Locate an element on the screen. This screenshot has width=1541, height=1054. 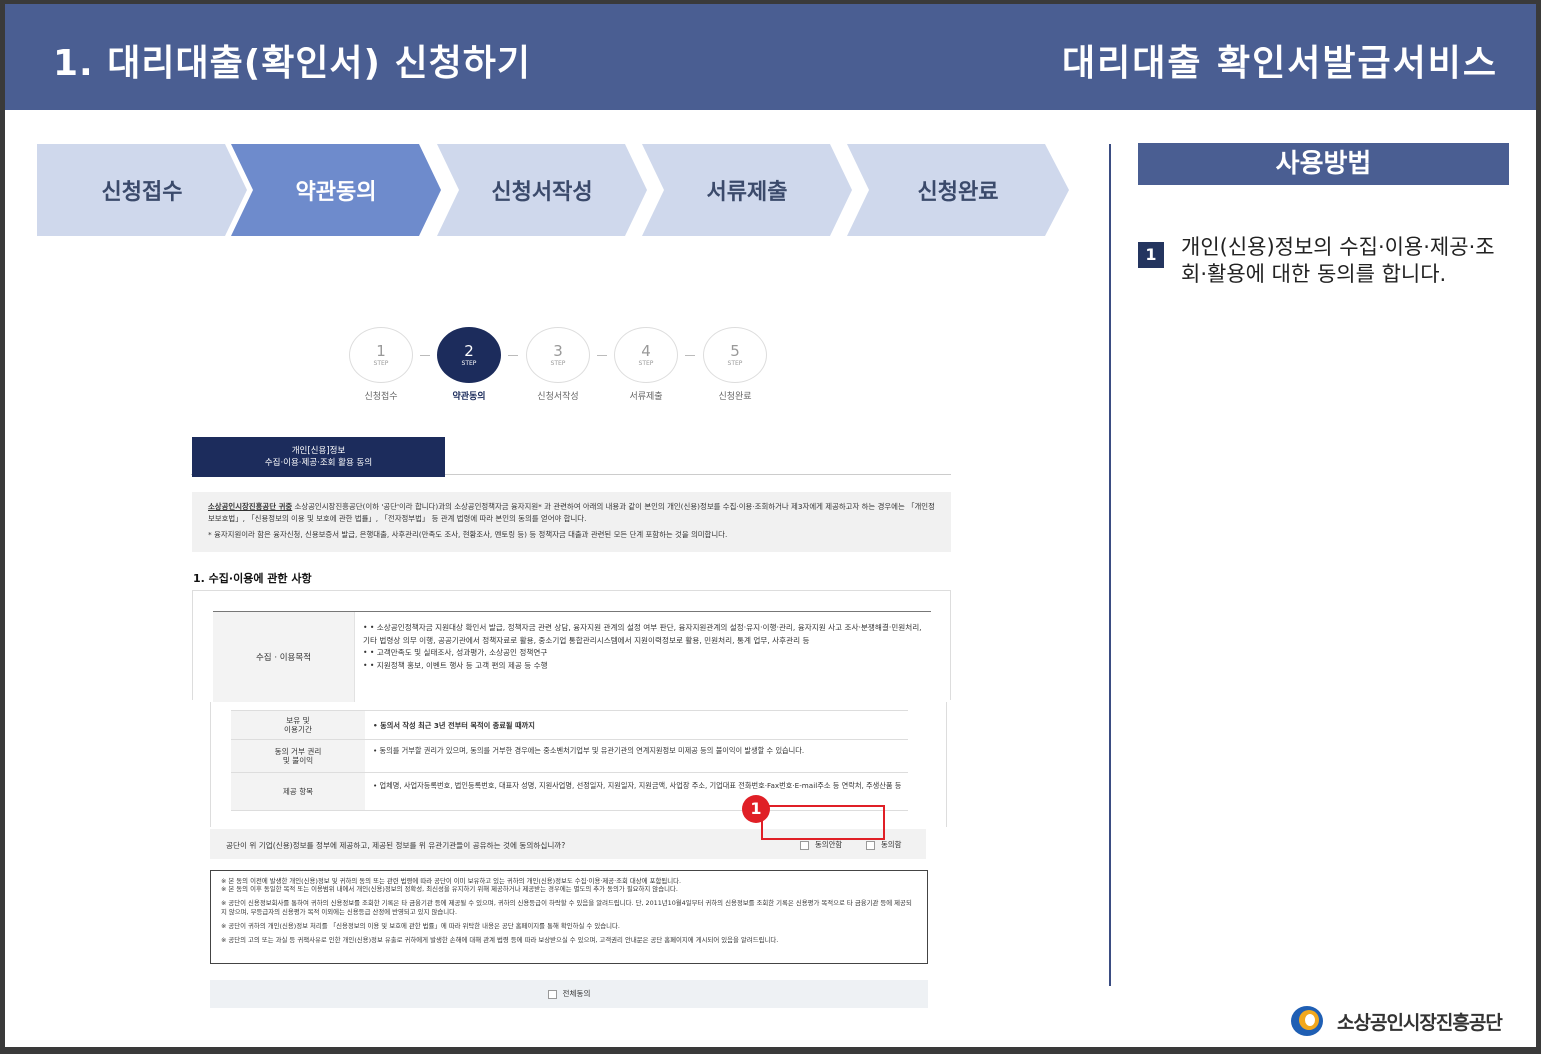
agree-all-option: 전체동의 is located at coordinates (569, 994).